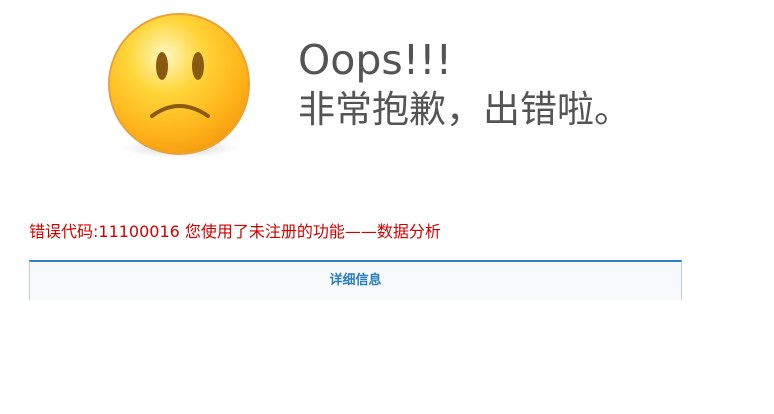 The height and width of the screenshot is (414, 774). I want to click on error-message: 错误代码:11100016 您使用了未注册的功能——数据分析, so click(235, 231).